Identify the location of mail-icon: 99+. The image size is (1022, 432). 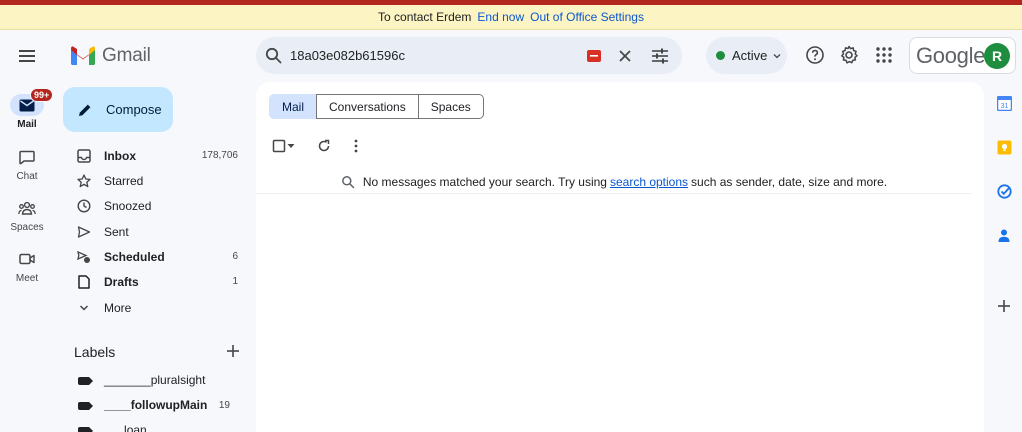
(32, 102).